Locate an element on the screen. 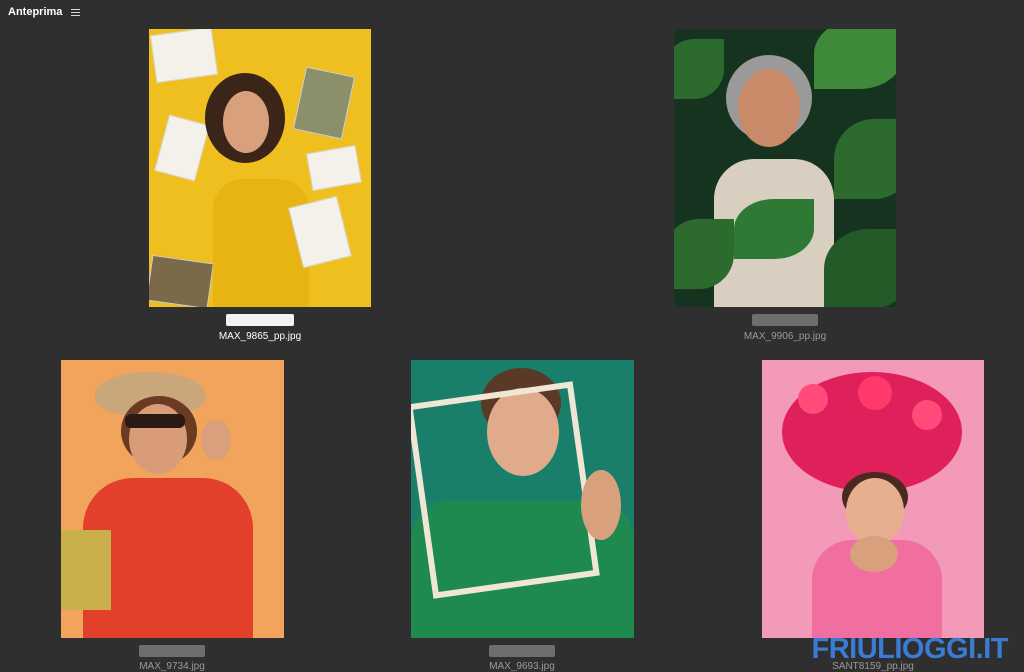 This screenshot has height=672, width=1024. filename-label: MAX_9693.jpg is located at coordinates (522, 666).